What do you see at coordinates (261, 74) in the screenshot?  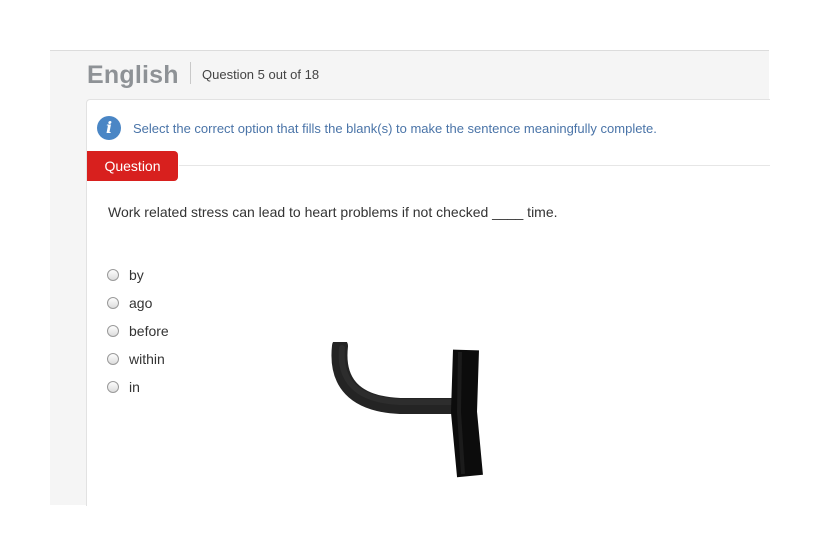 I see `question-counter: Question 5 out of 18` at bounding box center [261, 74].